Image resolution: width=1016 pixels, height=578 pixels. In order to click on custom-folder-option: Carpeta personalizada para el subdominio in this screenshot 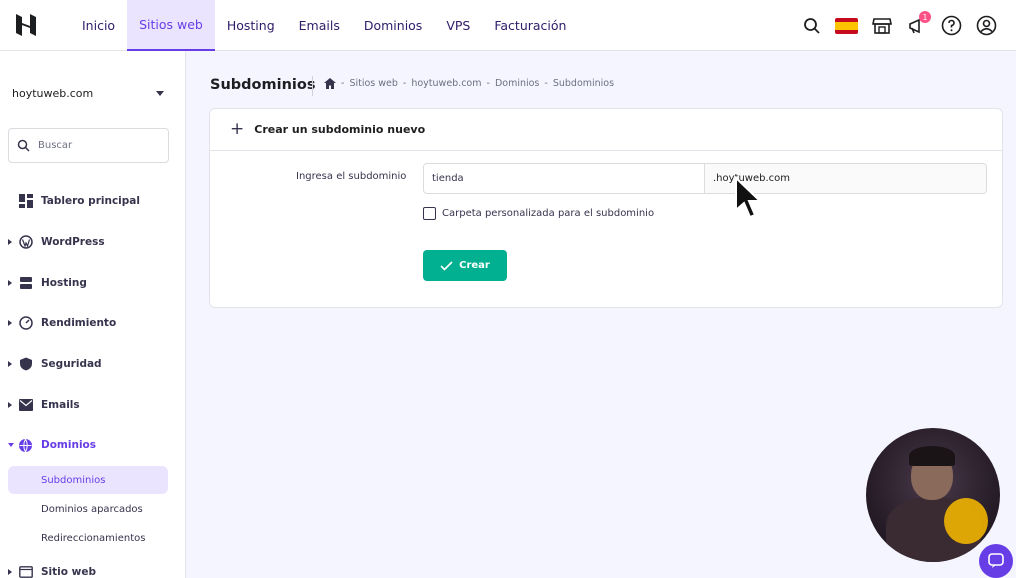, I will do `click(538, 213)`.